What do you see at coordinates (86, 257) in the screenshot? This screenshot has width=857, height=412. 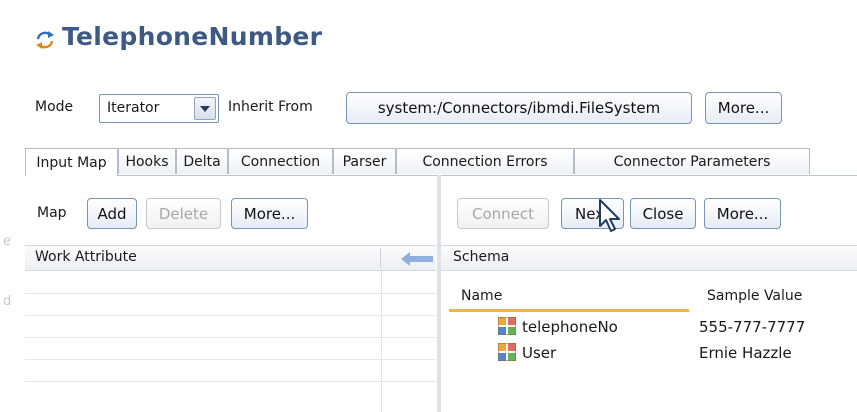 I see `work-attribute-column: Work Attribute` at bounding box center [86, 257].